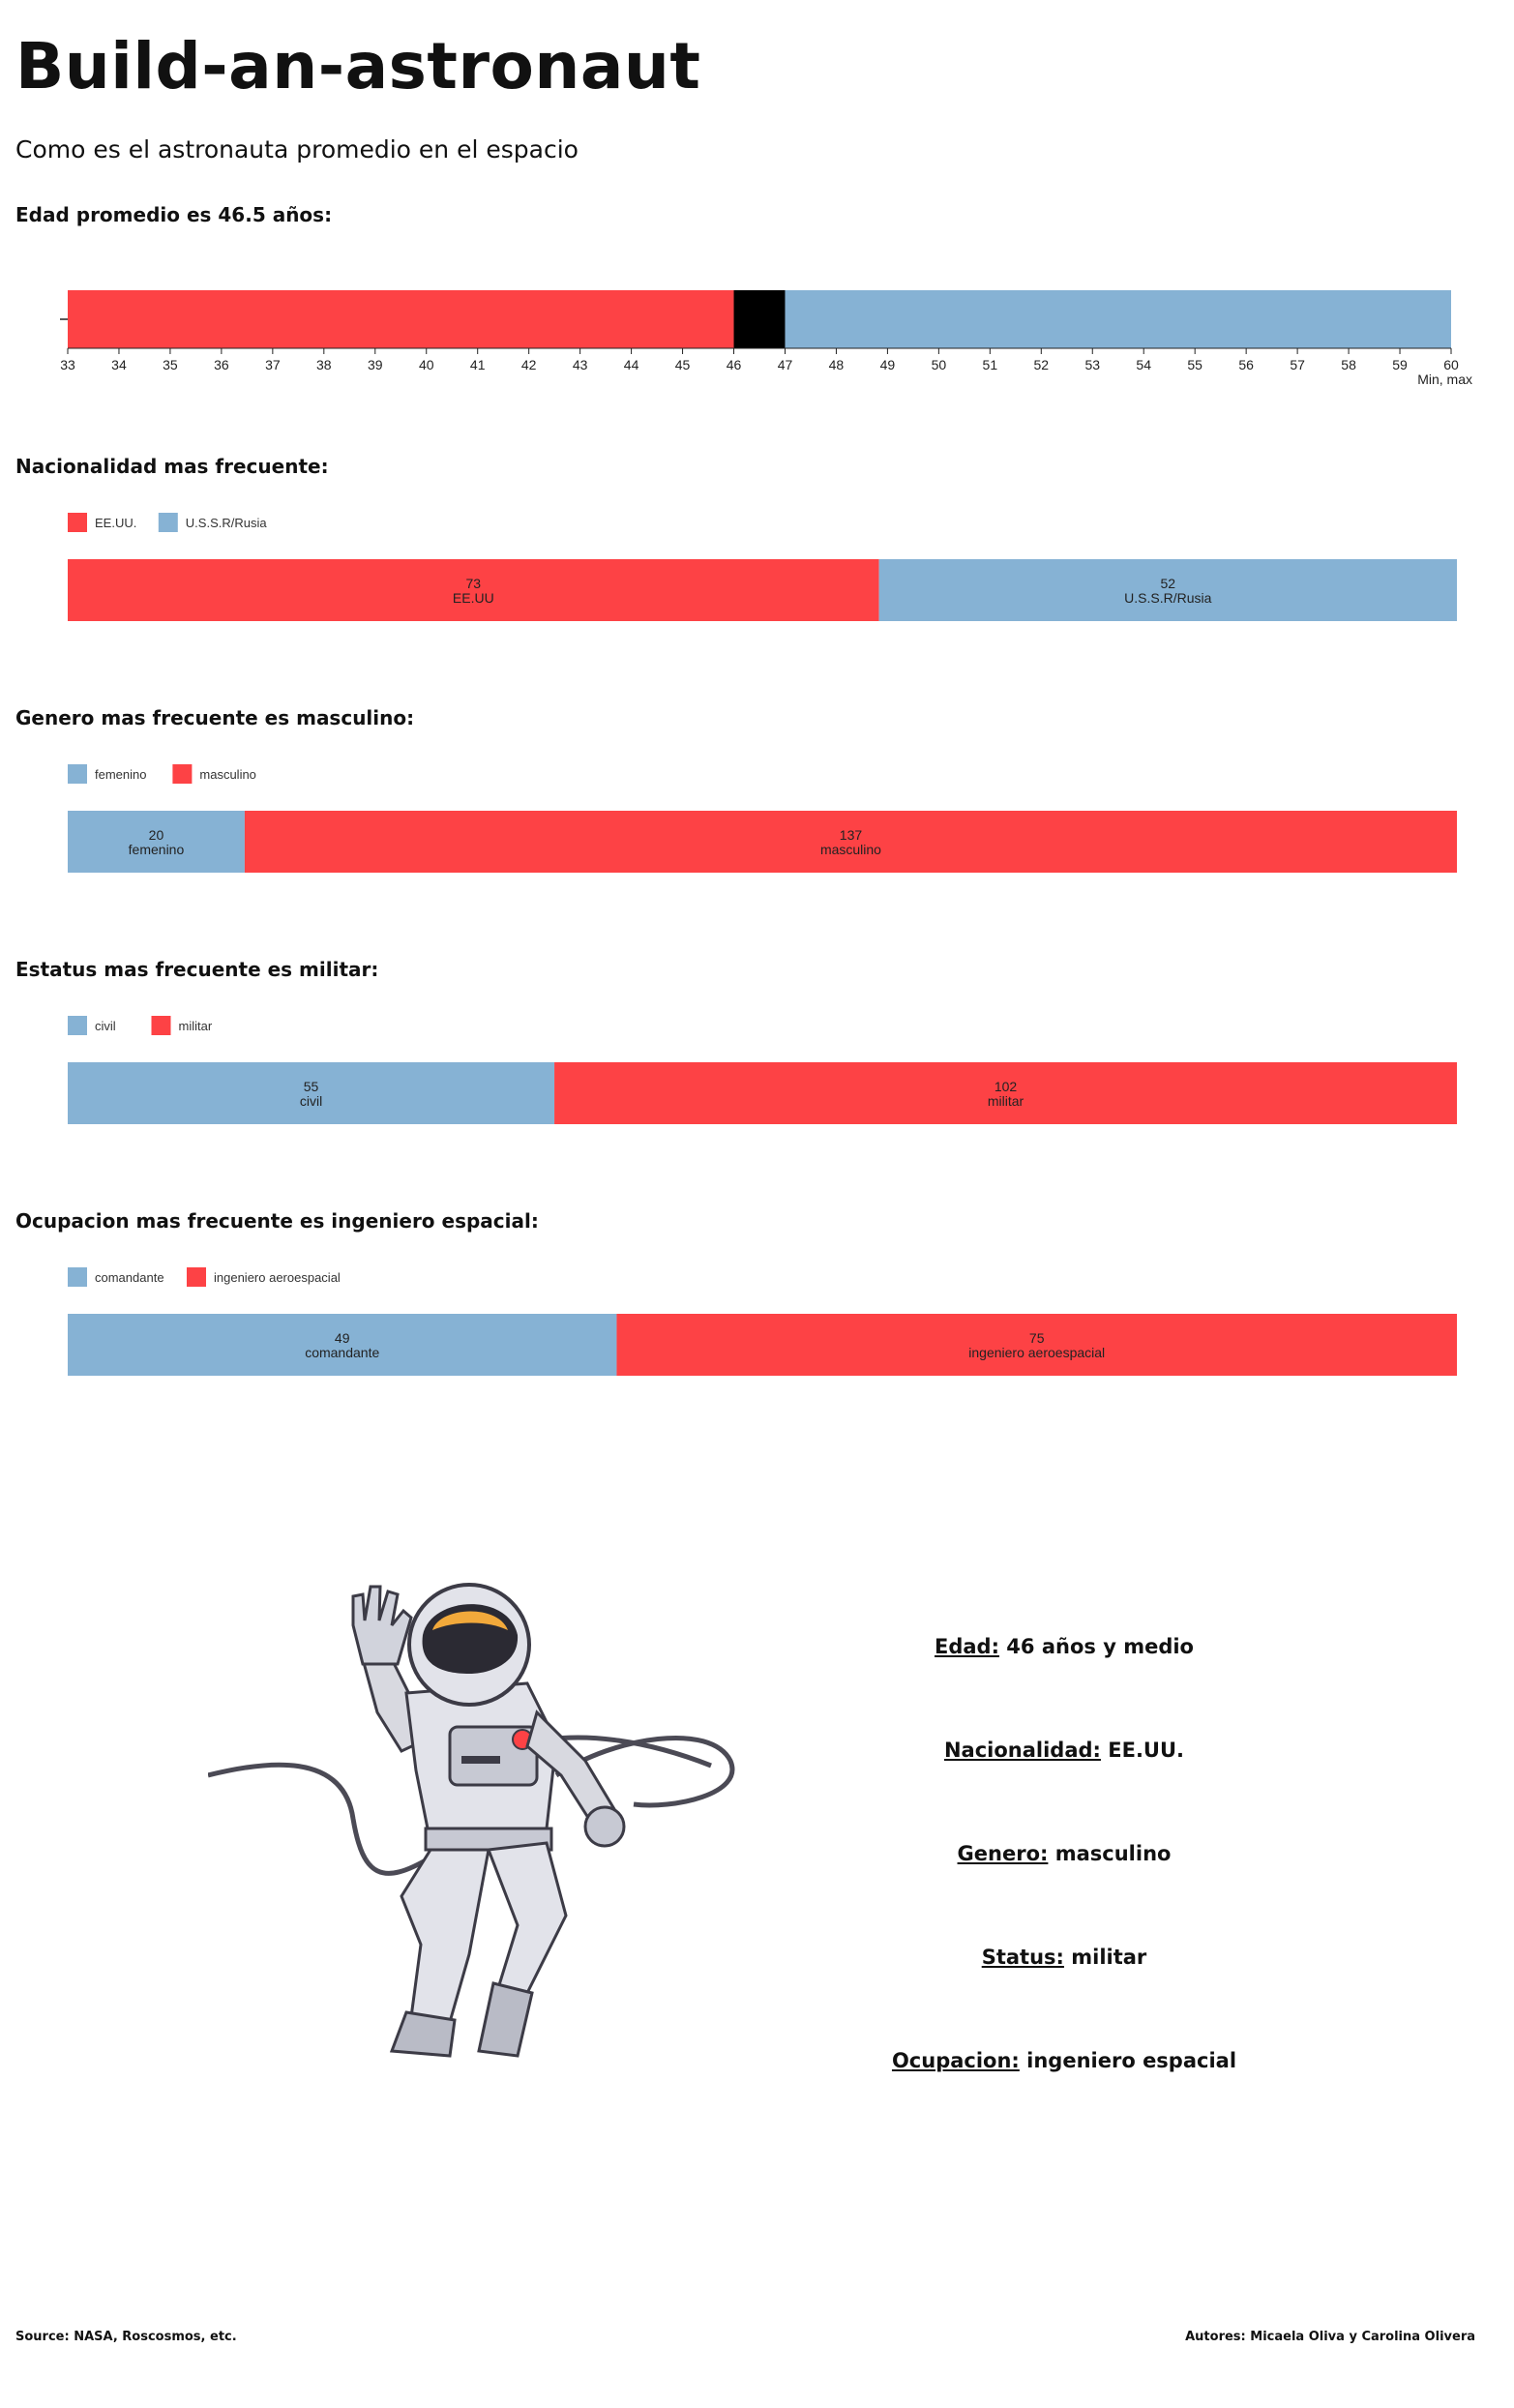 This screenshot has height=2408, width=1514. I want to click on age-tick-label: 41, so click(478, 364).